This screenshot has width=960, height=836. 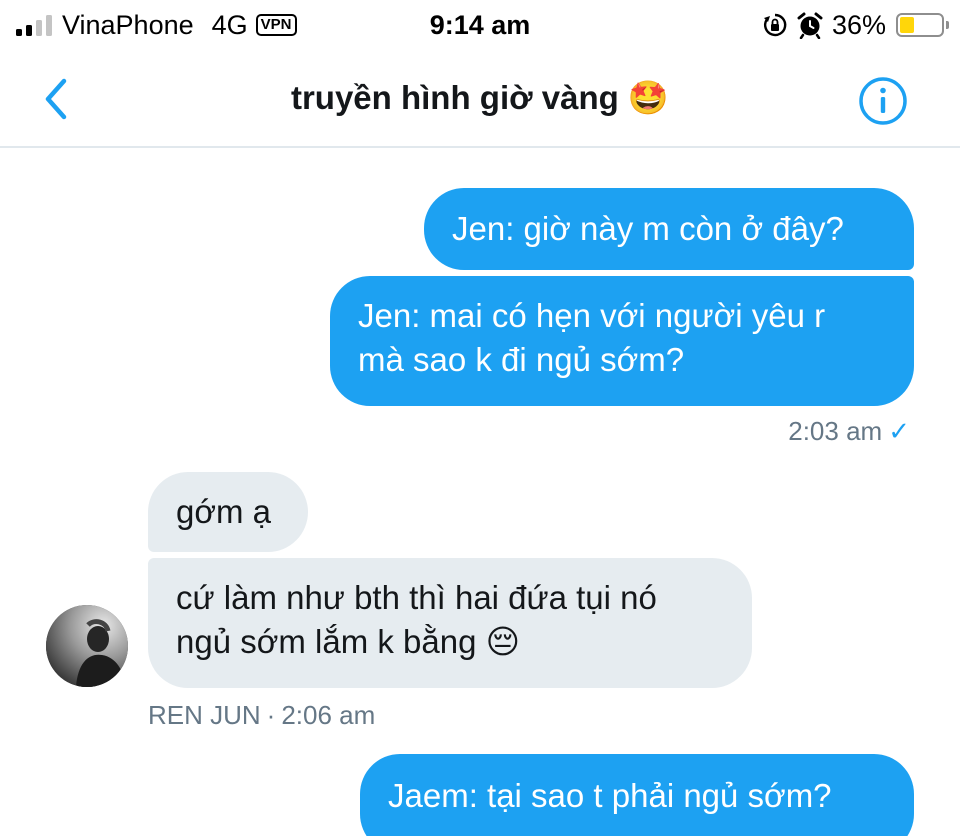 I want to click on alarm-icon, so click(x=810, y=25).